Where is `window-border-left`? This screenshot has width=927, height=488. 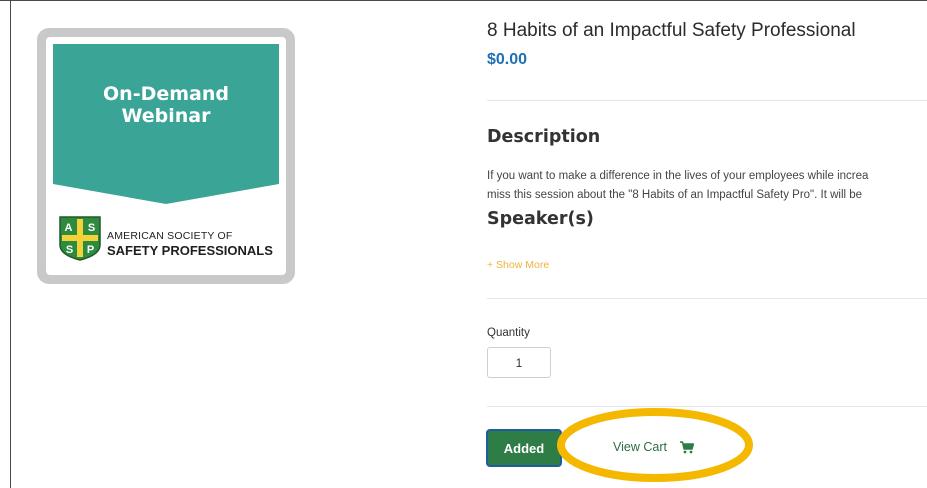
window-border-left is located at coordinates (10, 244).